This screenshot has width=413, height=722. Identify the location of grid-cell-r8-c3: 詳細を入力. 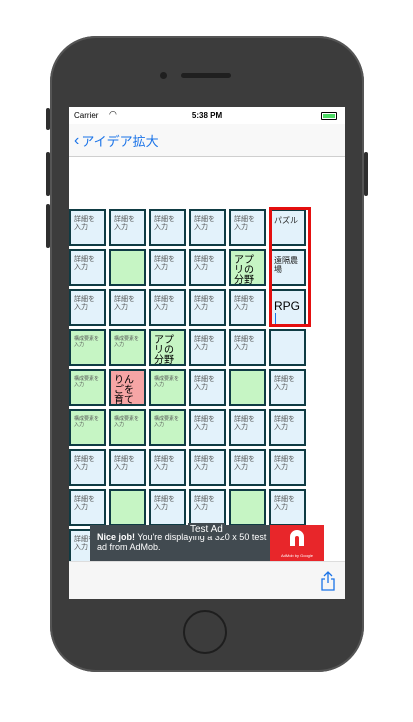
(167, 507).